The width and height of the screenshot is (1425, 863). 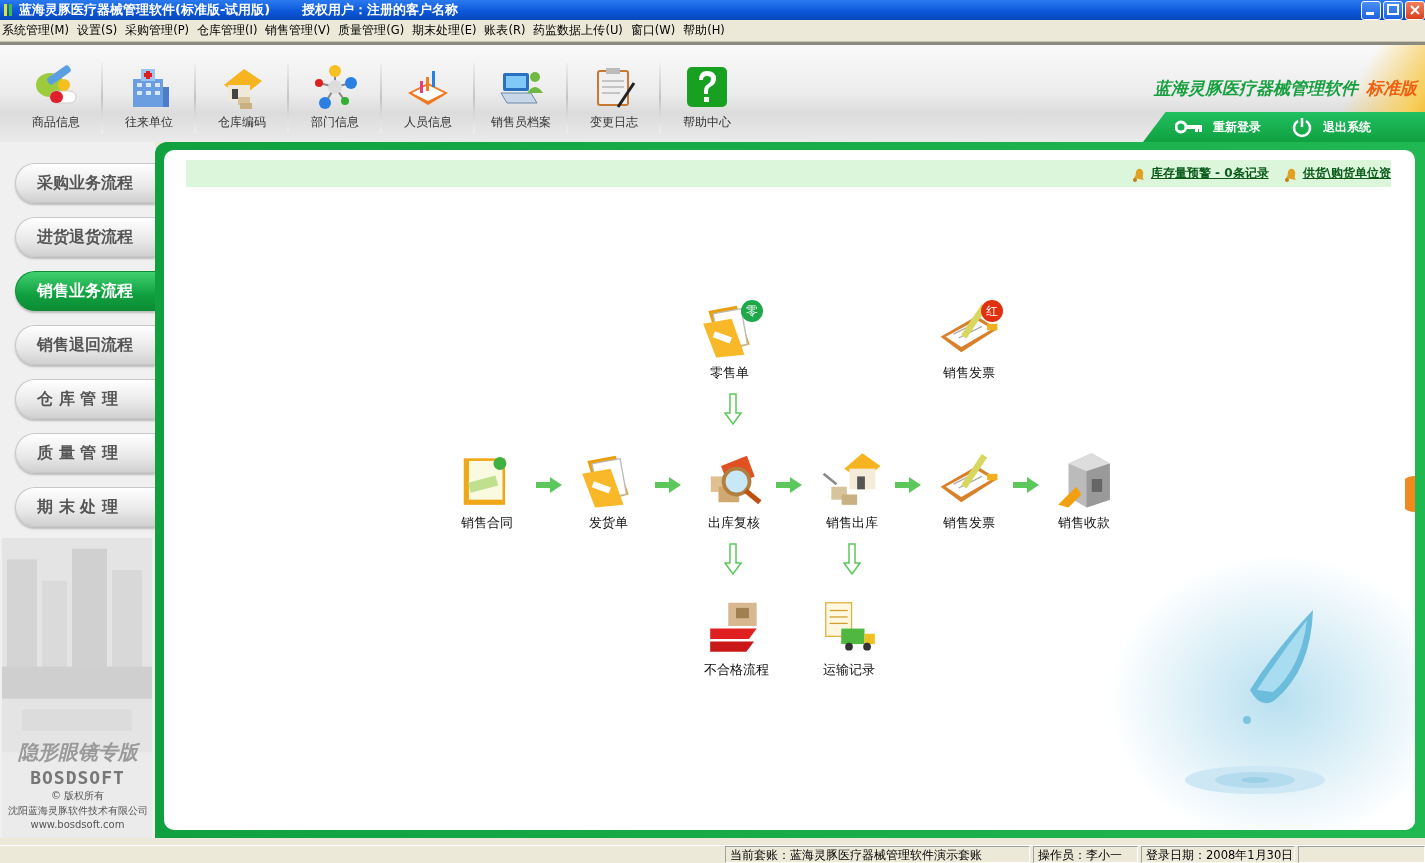 I want to click on flow-node: 销售发票, so click(x=969, y=490).